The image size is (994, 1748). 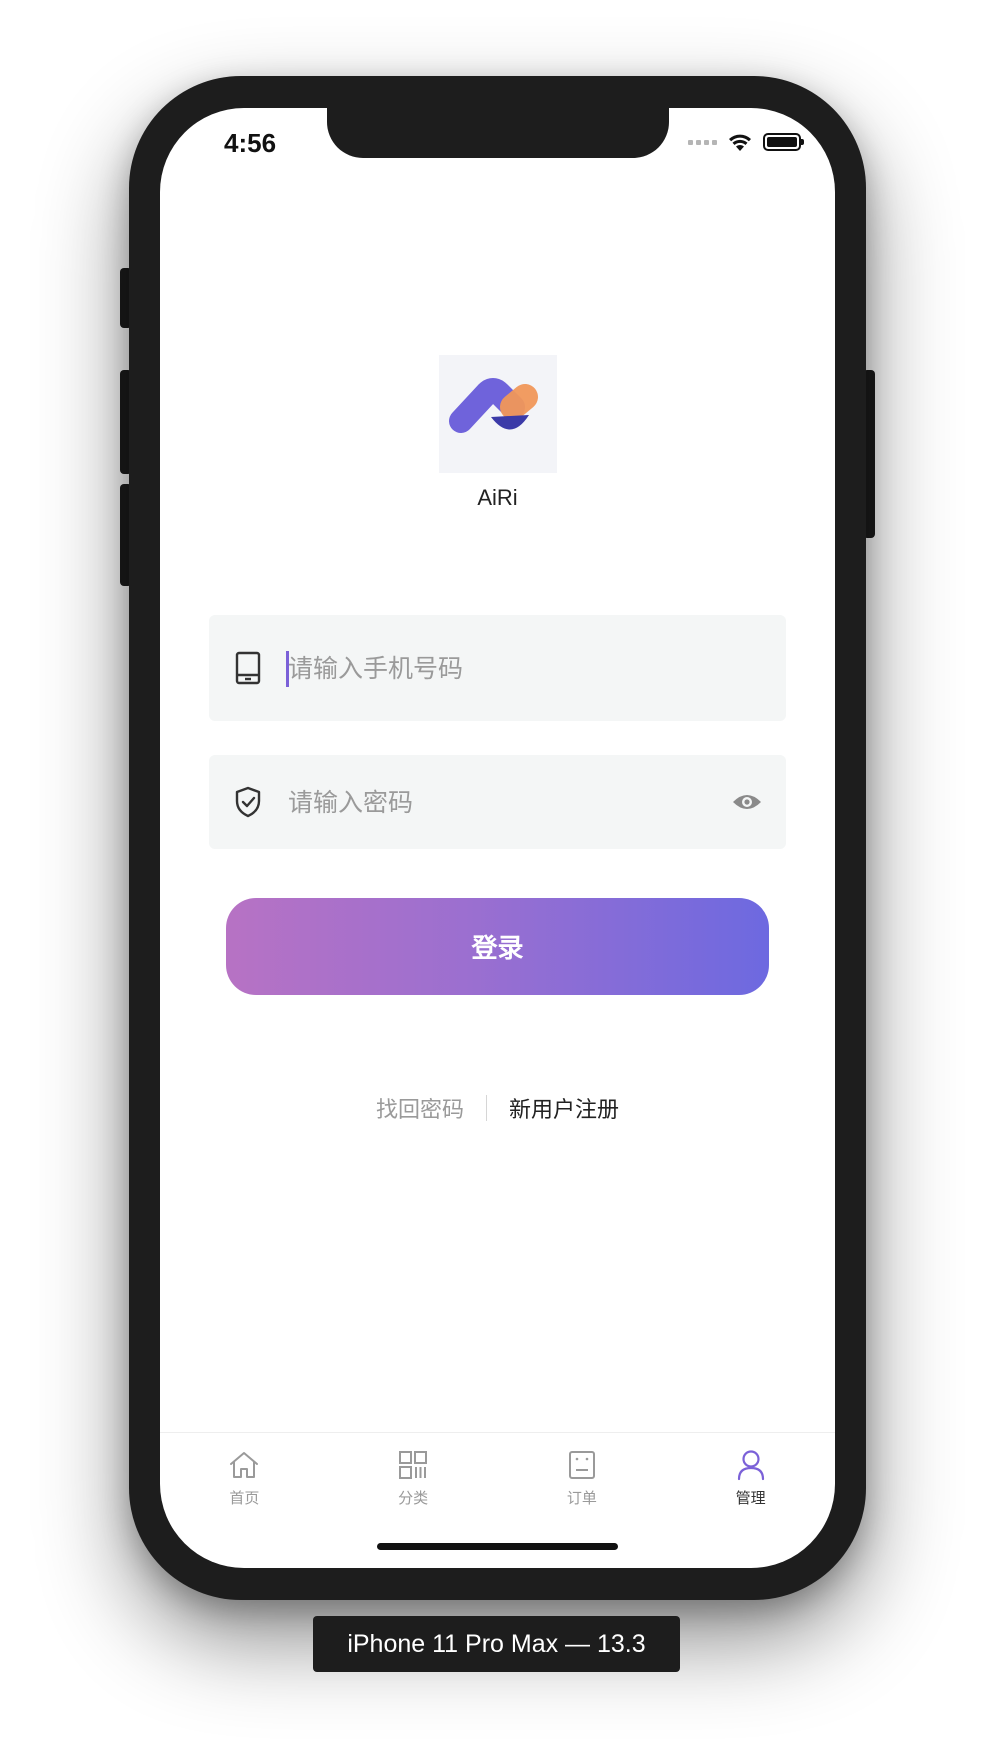 I want to click on tab-home: 首页, so click(x=244, y=1475).